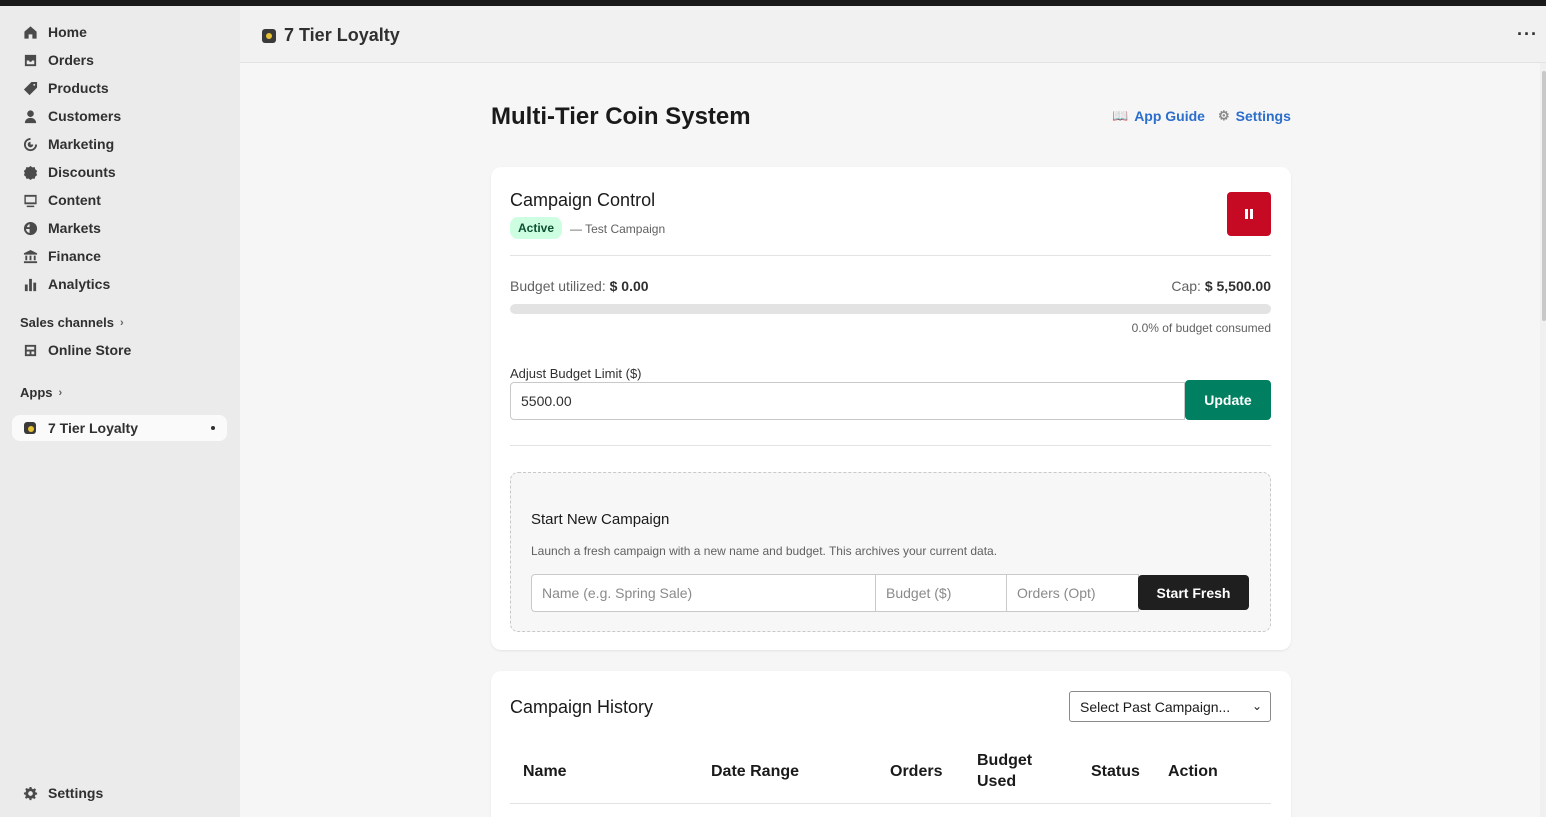  I want to click on target-icon, so click(30, 144).